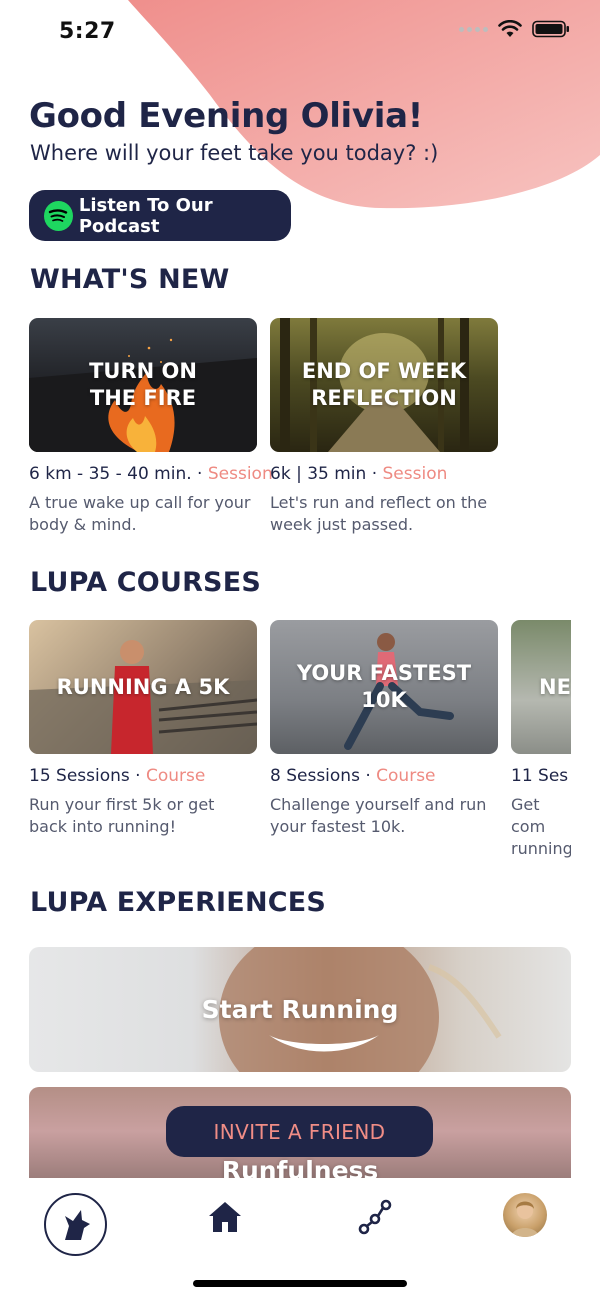 The image size is (600, 1299). I want to click on course-card-description: Get com running, so click(541, 826).